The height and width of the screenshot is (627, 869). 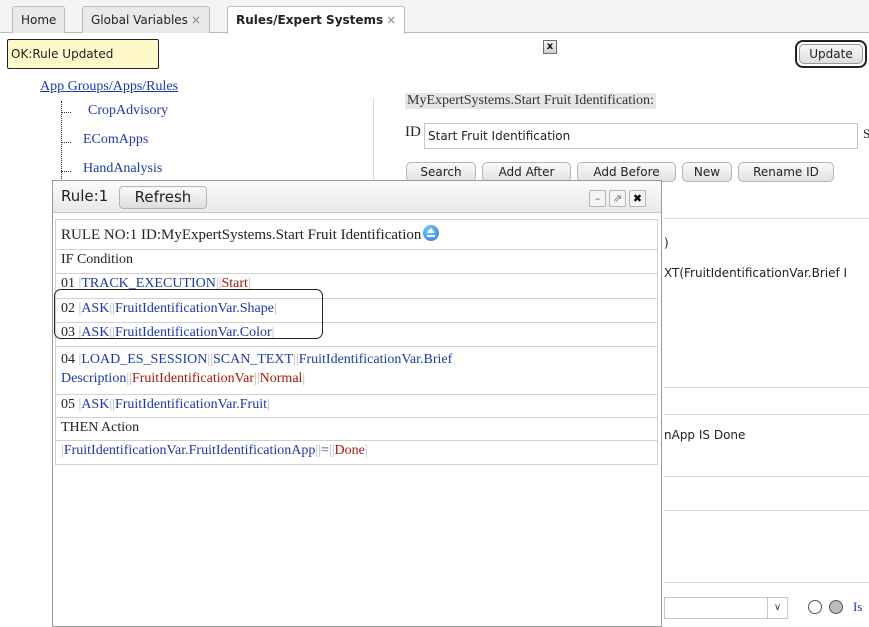 I want to click on chevron-down-icon: ∨, so click(x=777, y=608).